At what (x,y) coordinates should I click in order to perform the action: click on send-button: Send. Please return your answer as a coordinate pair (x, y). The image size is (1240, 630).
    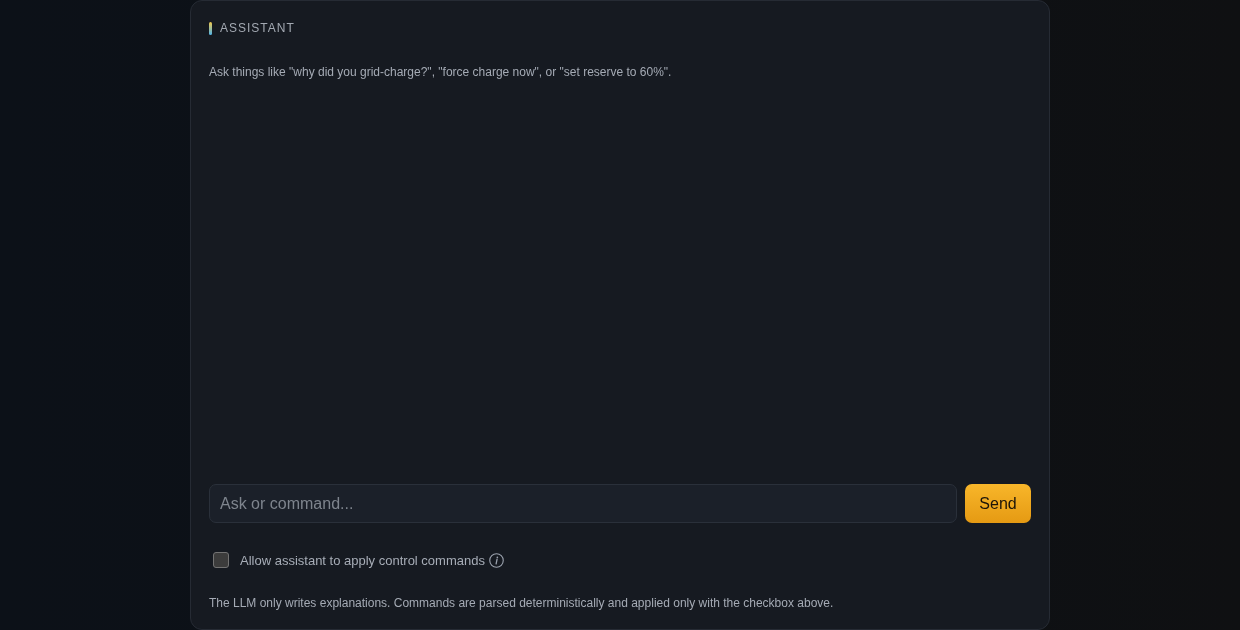
    Looking at the image, I should click on (998, 503).